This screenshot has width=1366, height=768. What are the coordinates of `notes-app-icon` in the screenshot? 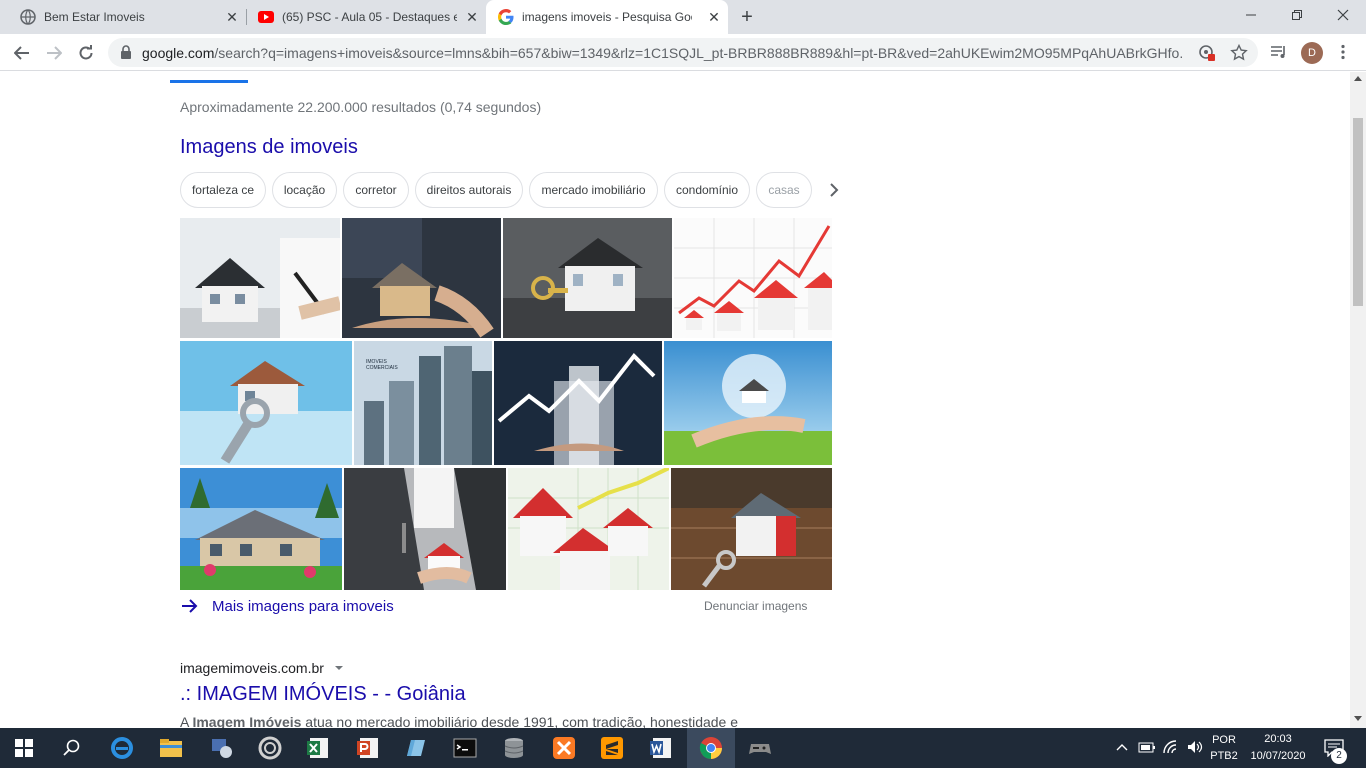 It's located at (416, 748).